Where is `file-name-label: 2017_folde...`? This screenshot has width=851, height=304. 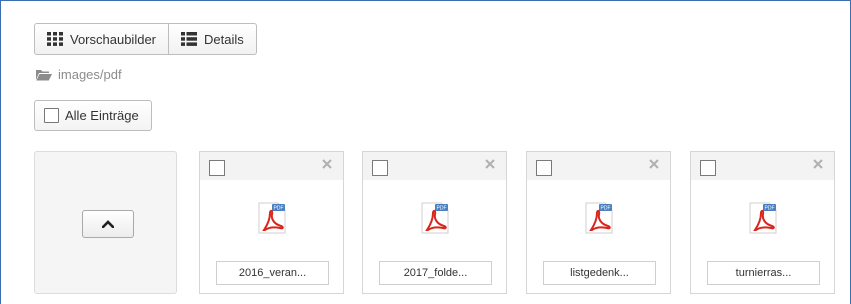 file-name-label: 2017_folde... is located at coordinates (435, 273).